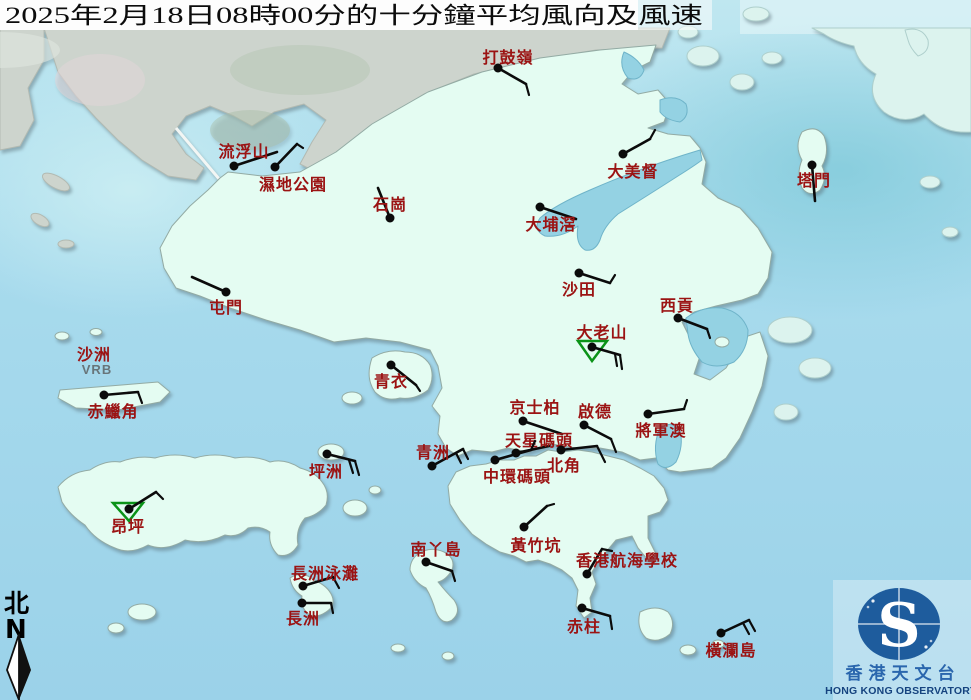 Image resolution: width=971 pixels, height=700 pixels. What do you see at coordinates (579, 290) in the screenshot?
I see `station-label-sha-tin: 沙田` at bounding box center [579, 290].